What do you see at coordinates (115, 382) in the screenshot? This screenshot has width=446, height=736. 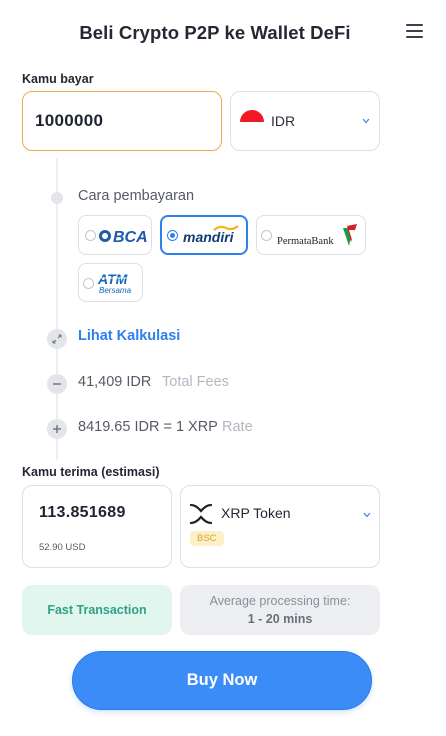 I see `fees-value: 41,409 IDR` at bounding box center [115, 382].